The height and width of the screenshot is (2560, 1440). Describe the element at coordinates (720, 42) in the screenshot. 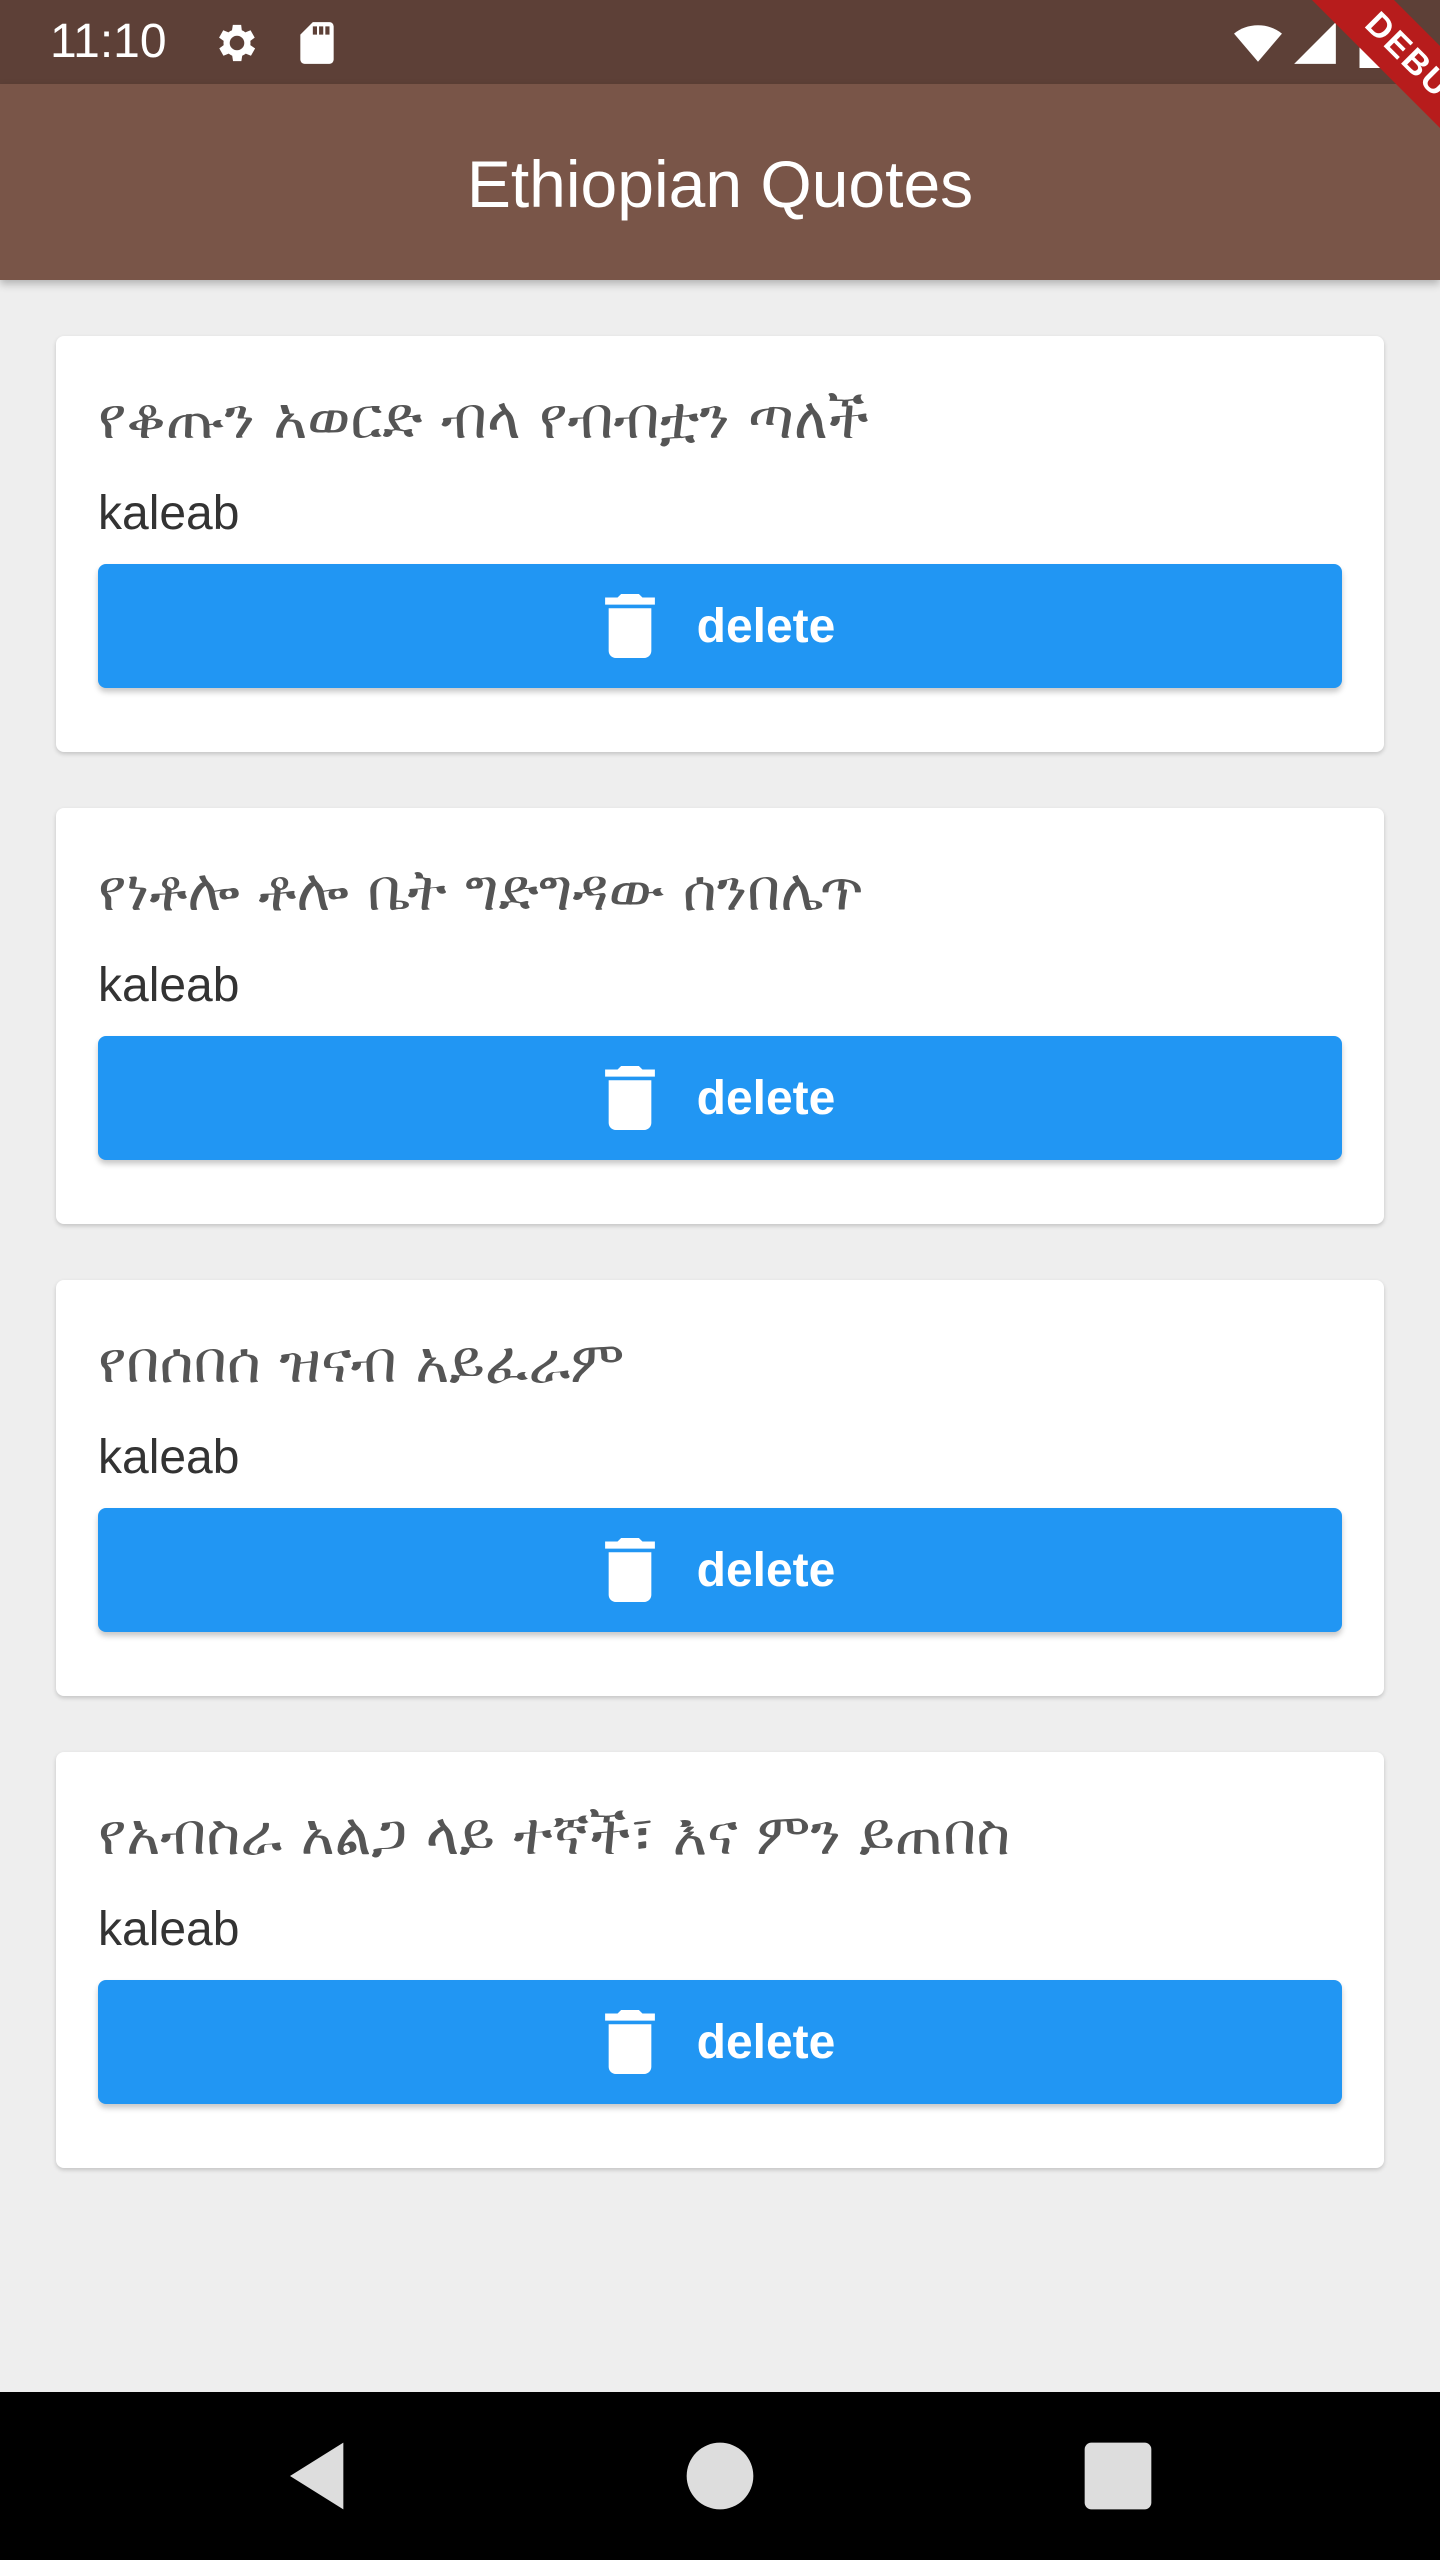

I see `status-bar: 11:10` at that location.